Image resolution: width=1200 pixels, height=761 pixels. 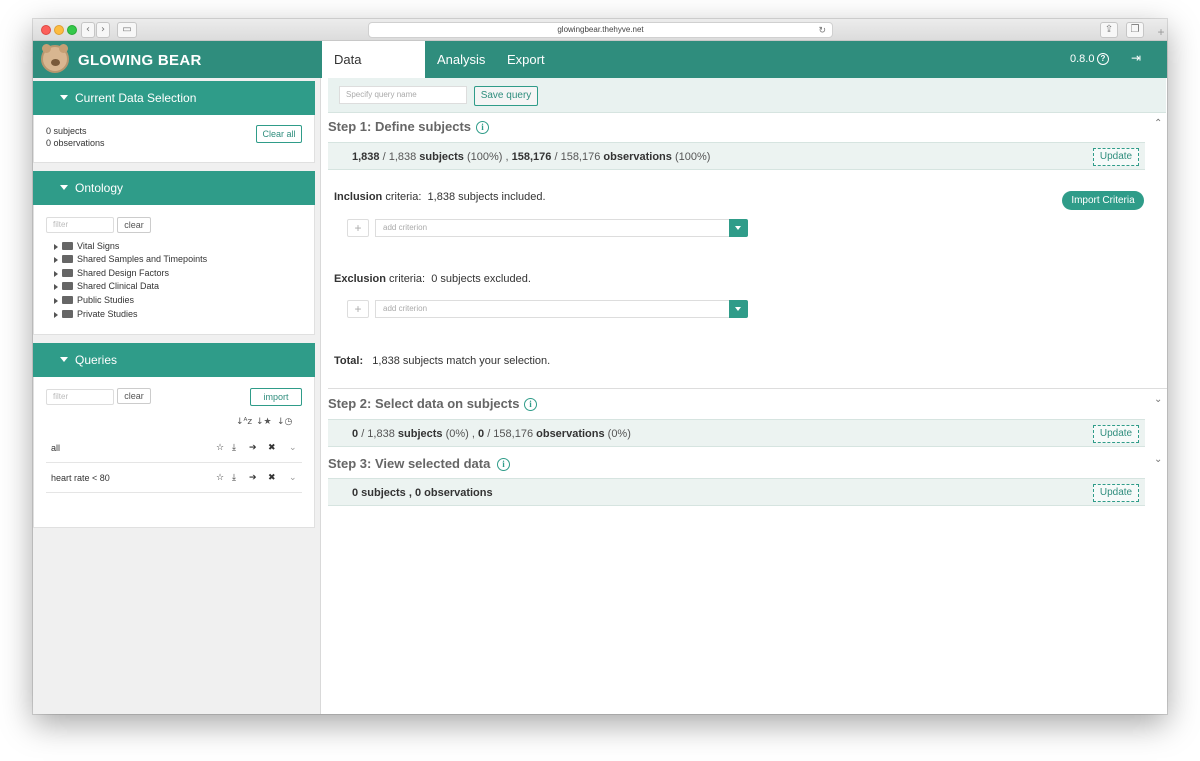 What do you see at coordinates (1103, 200) in the screenshot?
I see `import-criteria-button: Import Criteria` at bounding box center [1103, 200].